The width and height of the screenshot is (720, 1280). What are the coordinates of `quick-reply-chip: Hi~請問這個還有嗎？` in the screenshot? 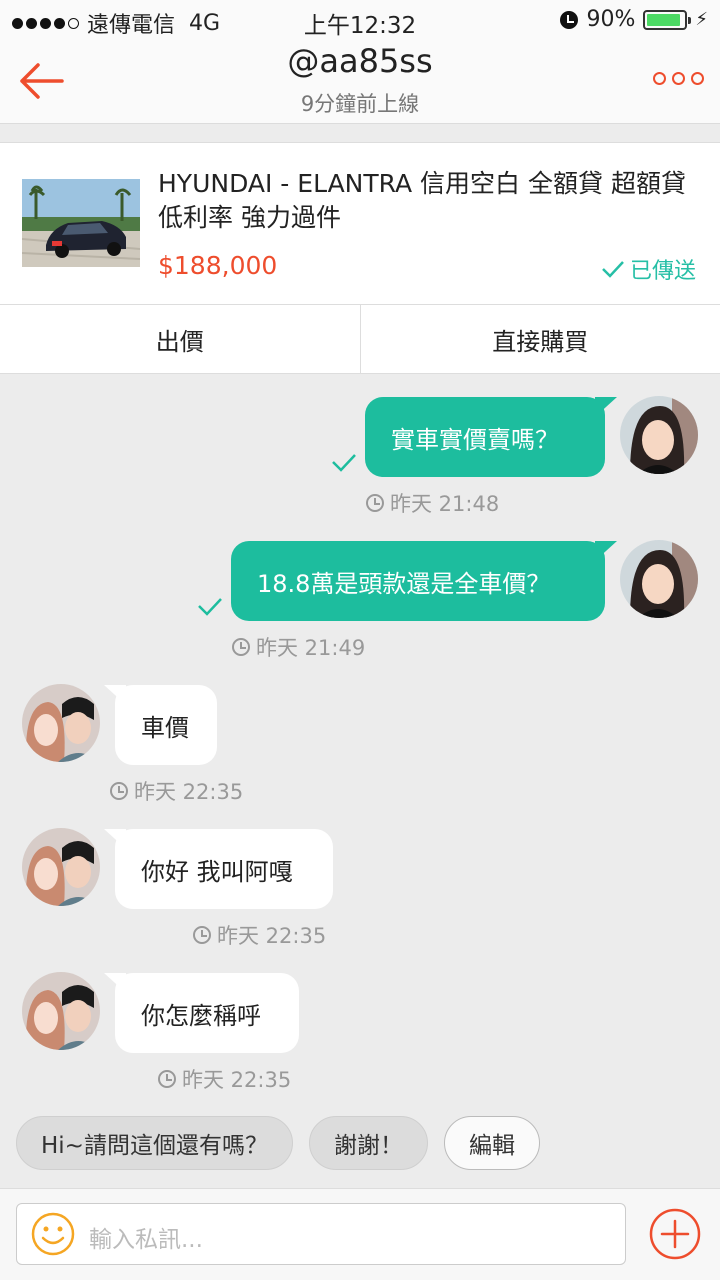 It's located at (154, 1143).